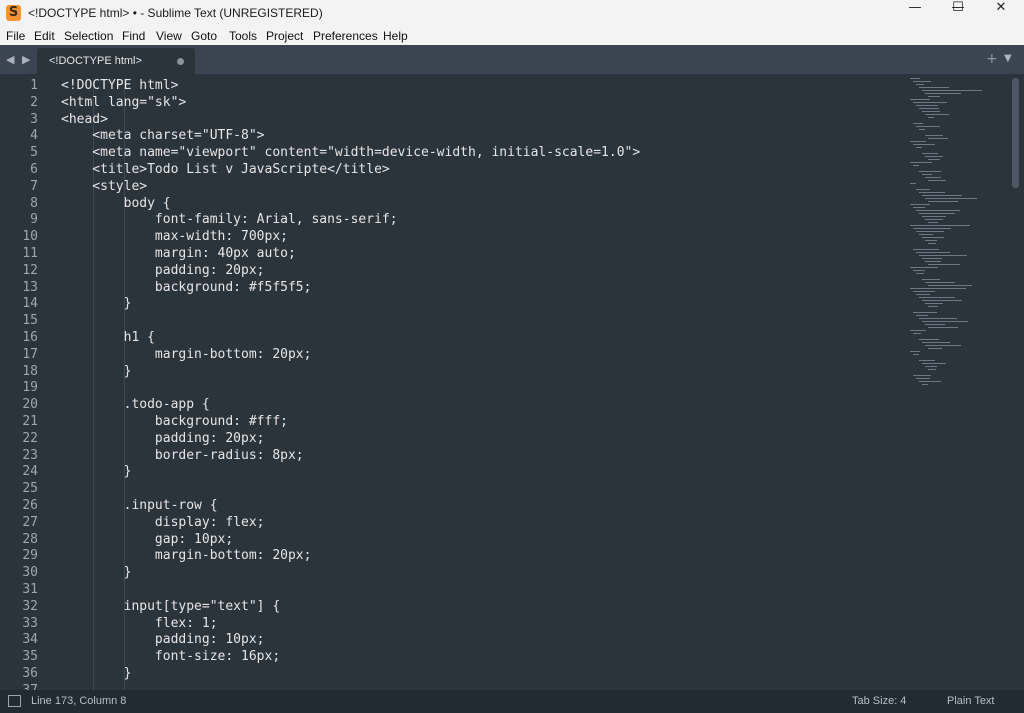 This screenshot has height=713, width=1024. What do you see at coordinates (19, 59) in the screenshot?
I see `tab-nav-arrows-icon: ◀ ▶` at bounding box center [19, 59].